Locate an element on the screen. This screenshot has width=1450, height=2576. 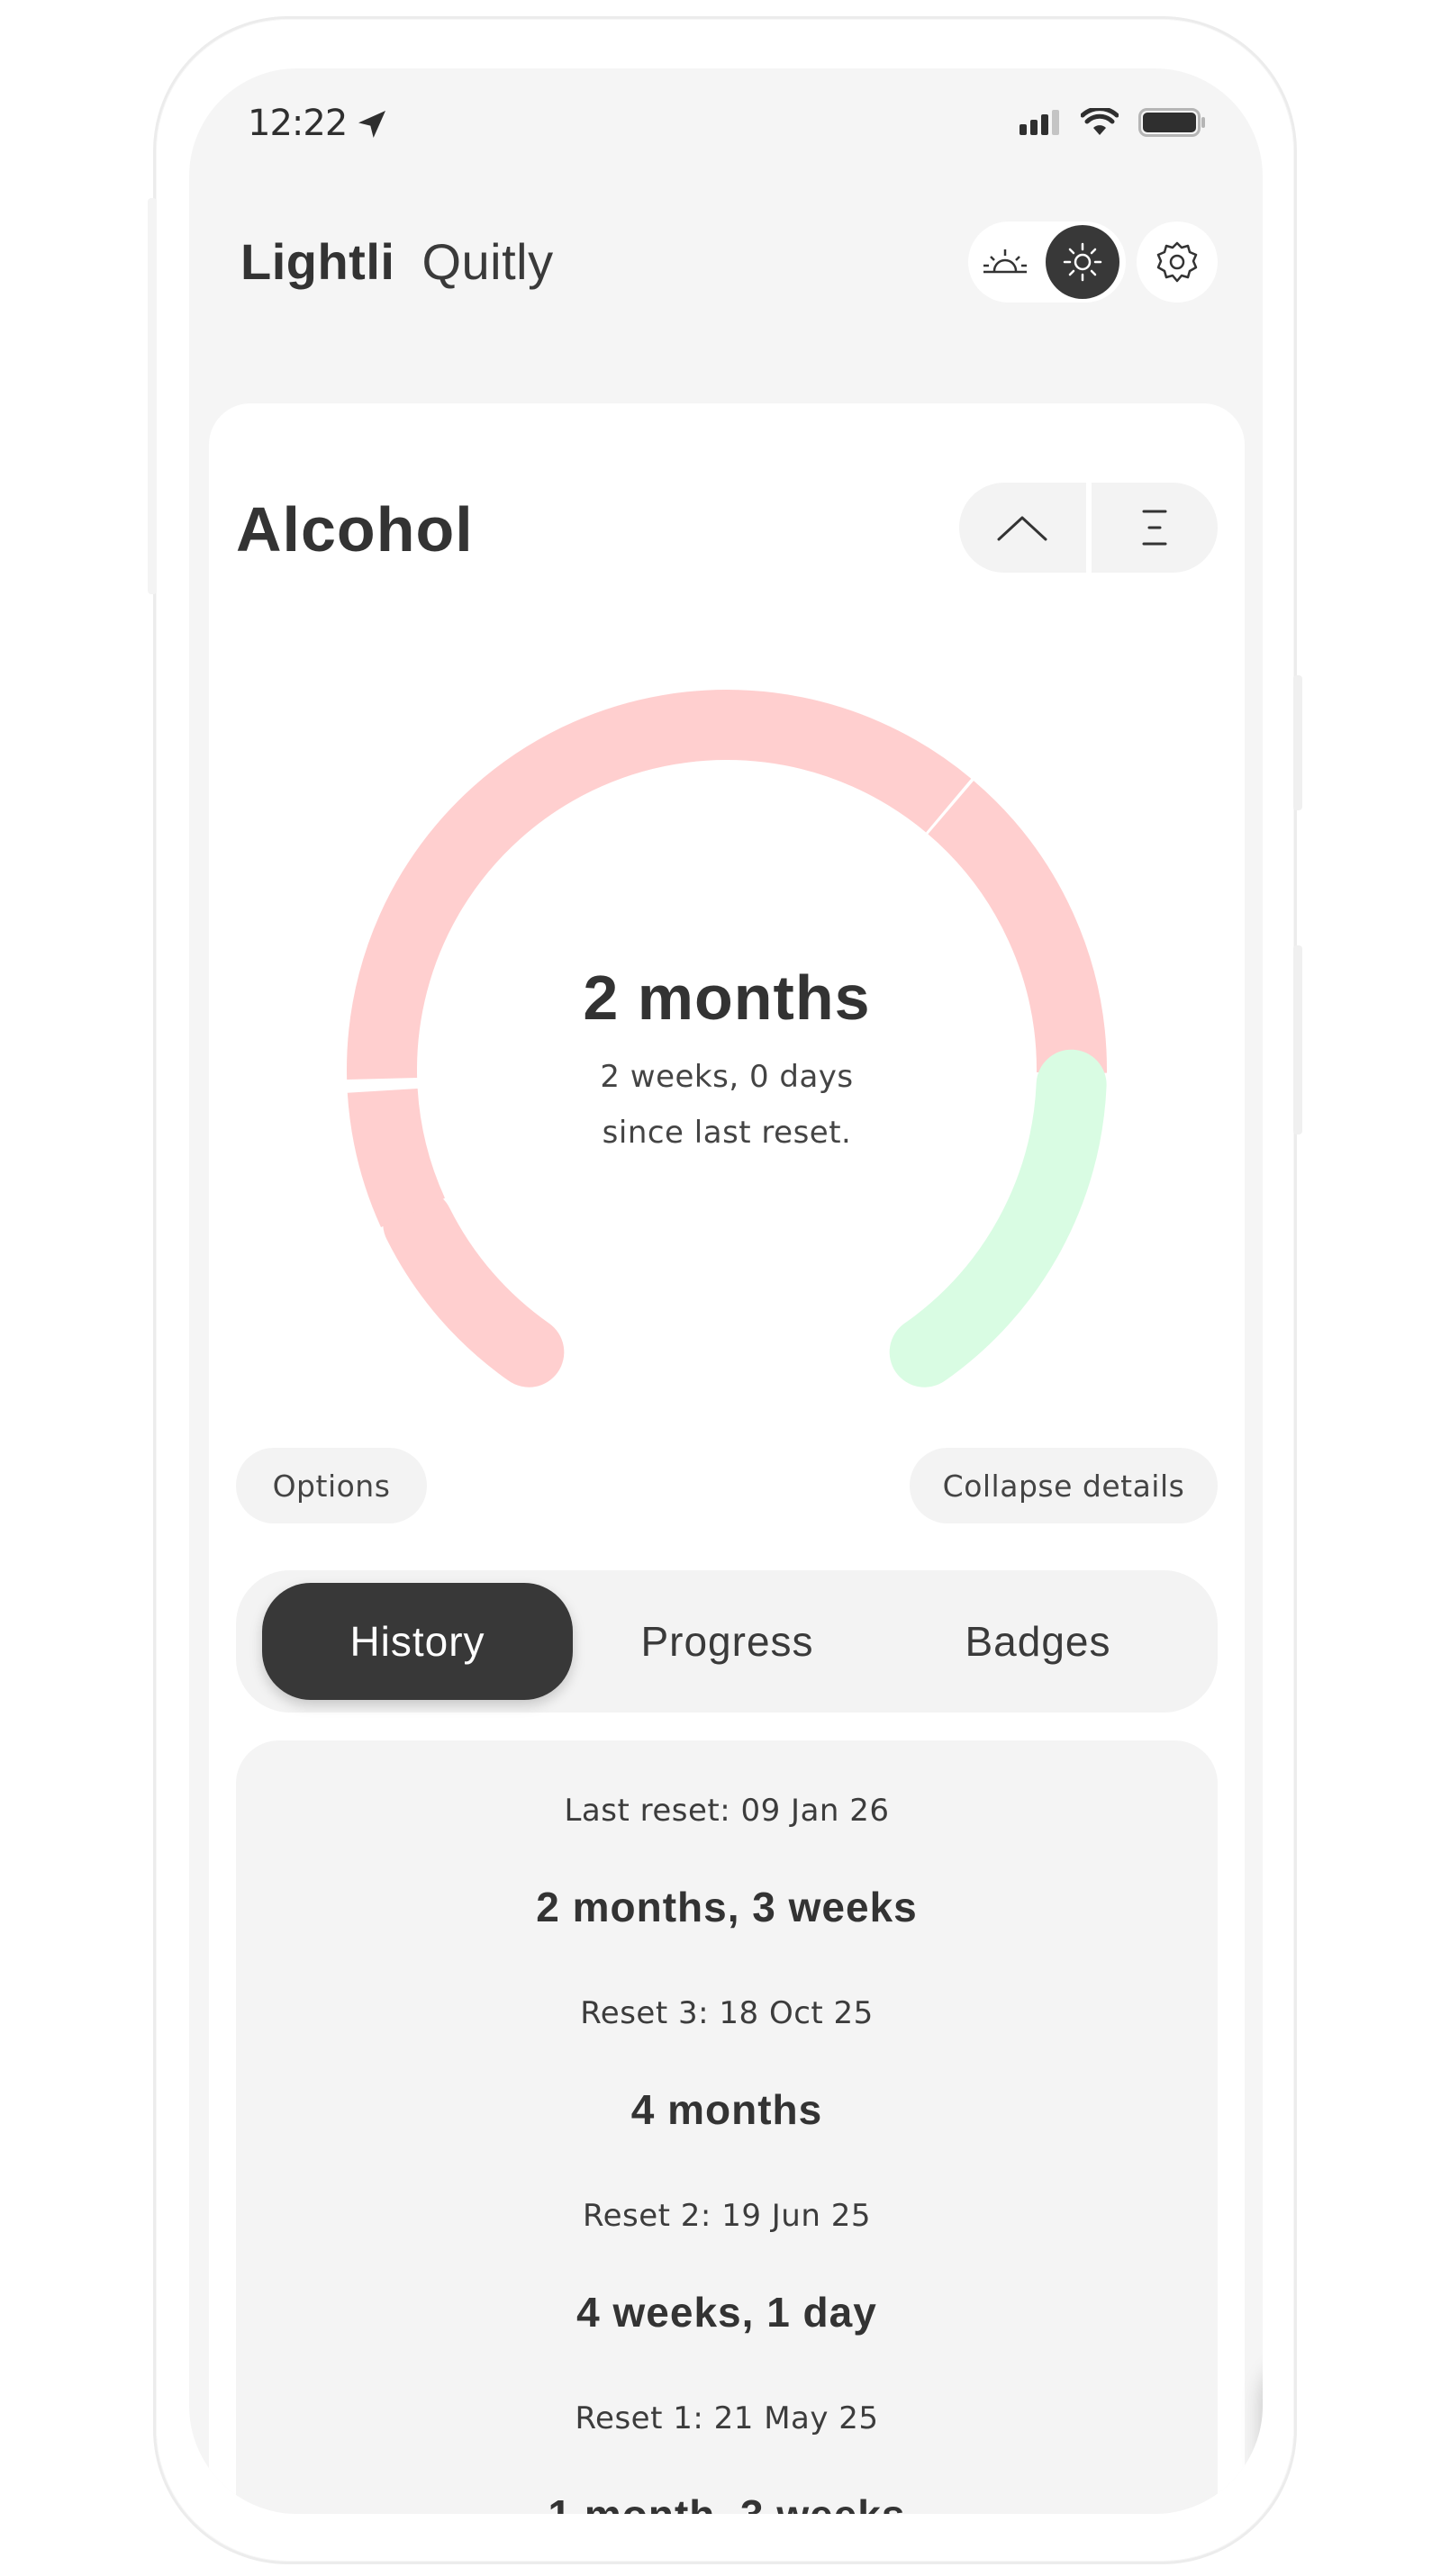
sunrise-icon is located at coordinates (1005, 261).